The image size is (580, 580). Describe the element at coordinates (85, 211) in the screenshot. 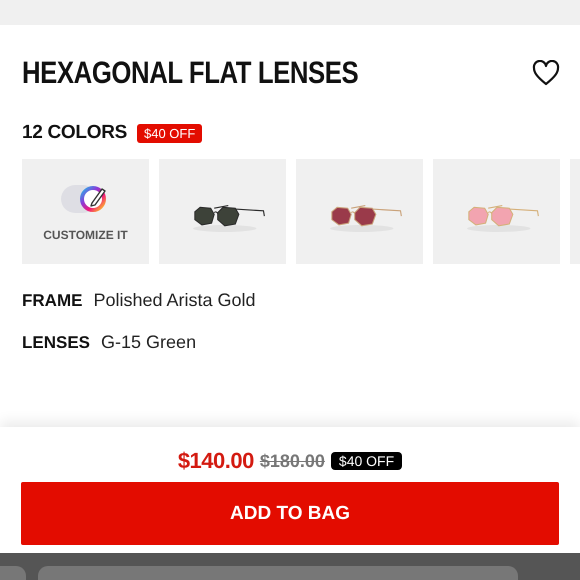

I see `customize-tile: CUSTOMIZE IT` at that location.